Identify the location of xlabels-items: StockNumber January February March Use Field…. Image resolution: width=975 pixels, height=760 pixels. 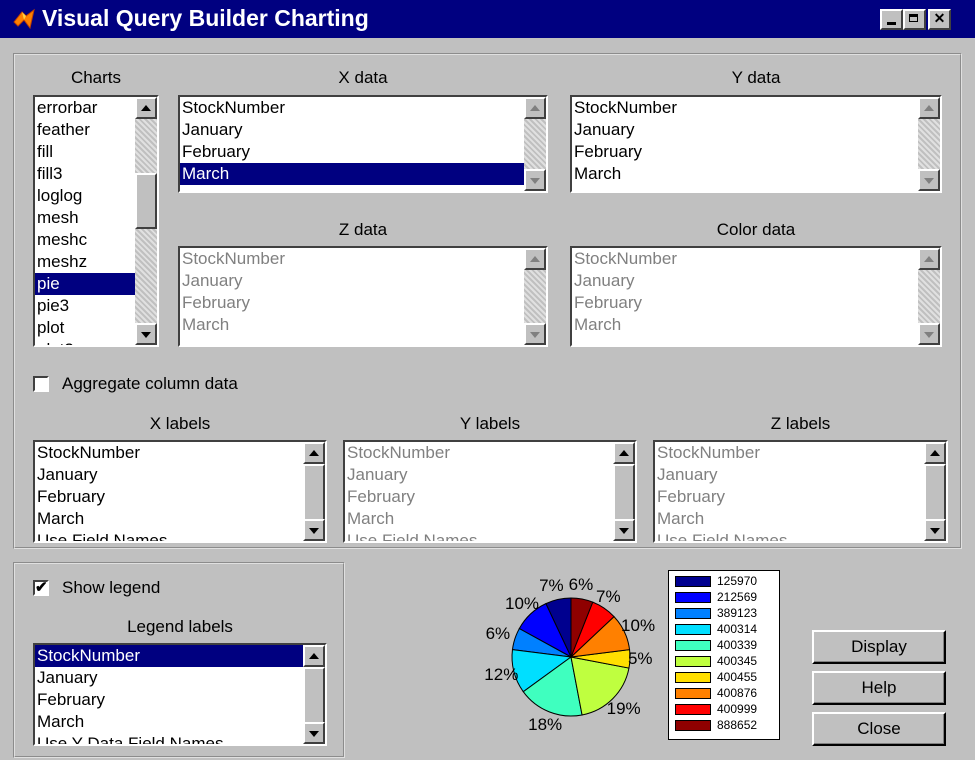
(180, 491).